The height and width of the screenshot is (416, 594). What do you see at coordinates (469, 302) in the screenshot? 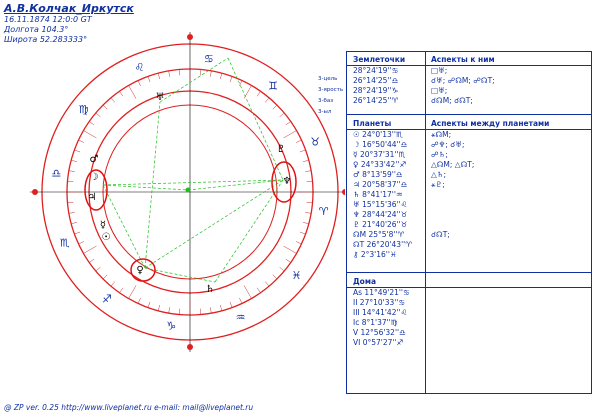
I see `house-row: II 27°10'33''♋` at bounding box center [469, 302].